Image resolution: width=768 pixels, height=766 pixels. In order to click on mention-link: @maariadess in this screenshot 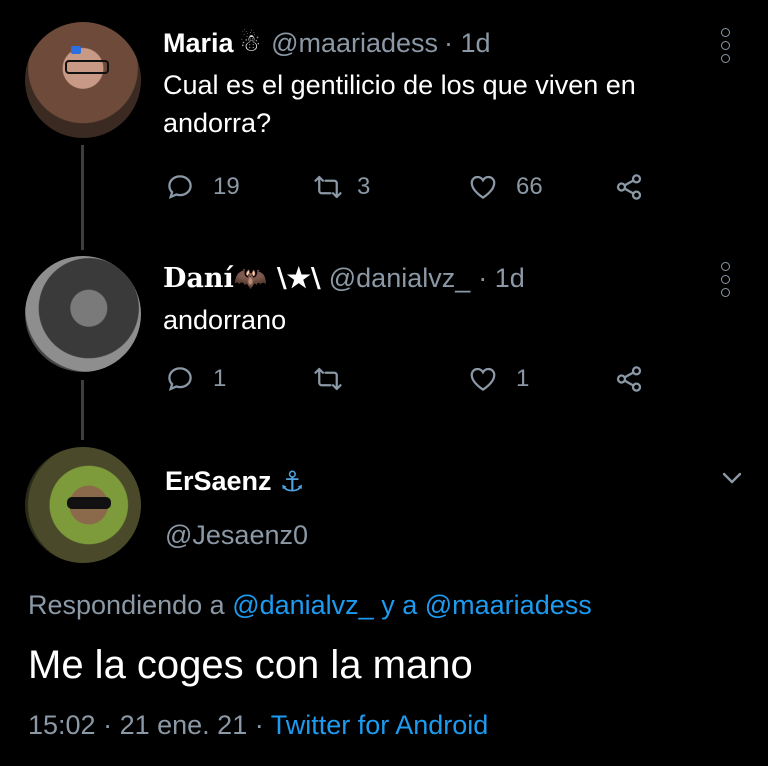, I will do `click(508, 605)`.